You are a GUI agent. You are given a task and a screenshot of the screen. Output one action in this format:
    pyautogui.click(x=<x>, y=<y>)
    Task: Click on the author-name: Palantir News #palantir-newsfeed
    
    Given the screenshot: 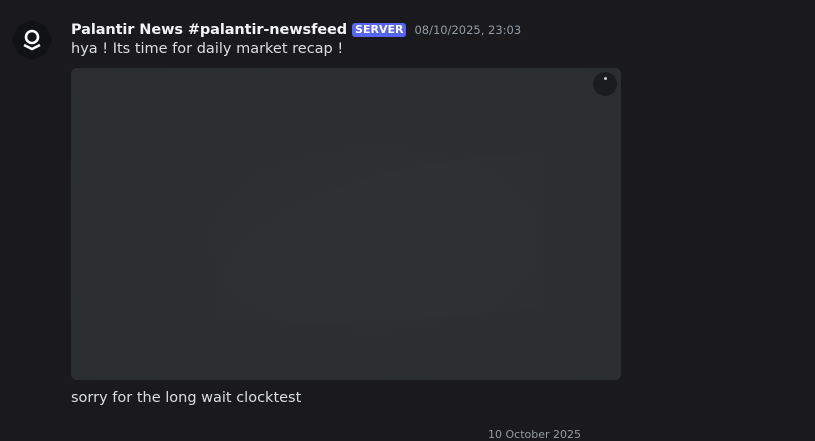 What is the action you would take?
    pyautogui.click(x=209, y=30)
    